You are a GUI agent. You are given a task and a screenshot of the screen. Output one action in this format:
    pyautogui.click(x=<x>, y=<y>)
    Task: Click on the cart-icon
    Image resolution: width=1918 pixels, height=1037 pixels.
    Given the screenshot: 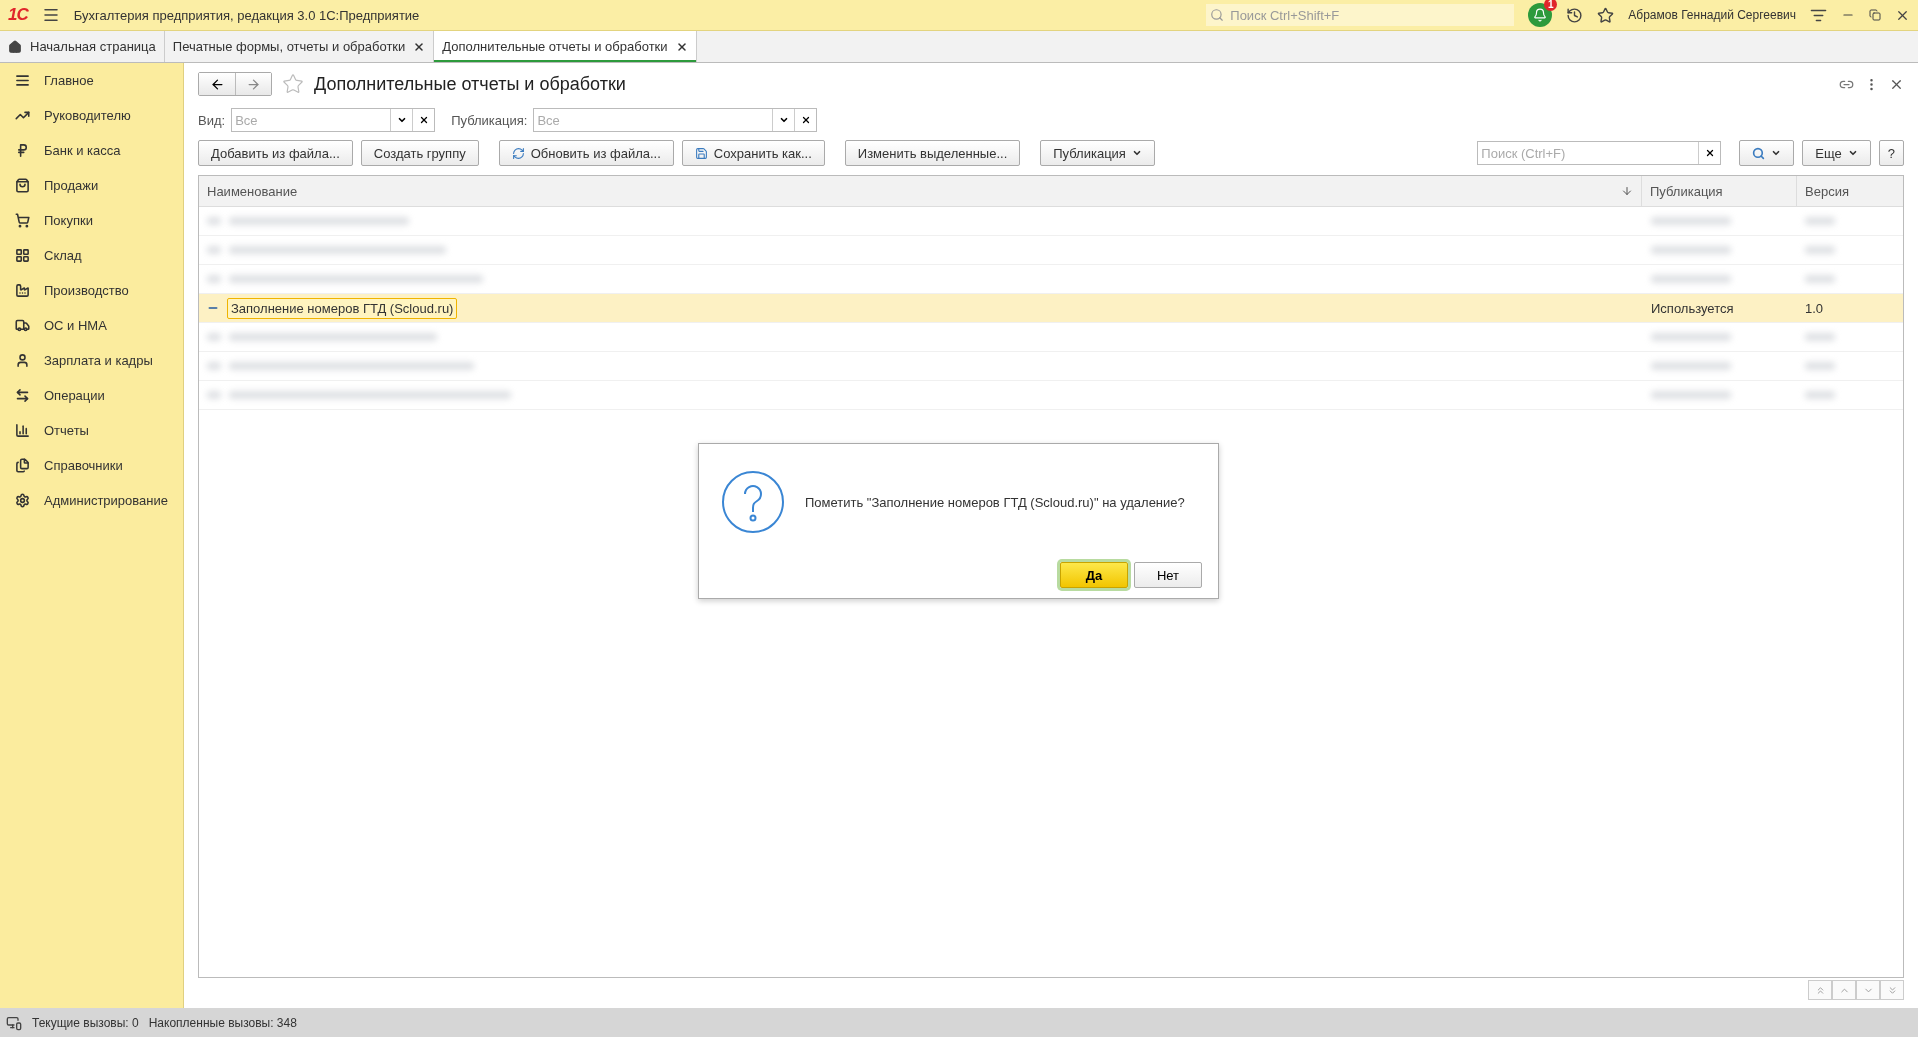 What is the action you would take?
    pyautogui.click(x=22, y=220)
    